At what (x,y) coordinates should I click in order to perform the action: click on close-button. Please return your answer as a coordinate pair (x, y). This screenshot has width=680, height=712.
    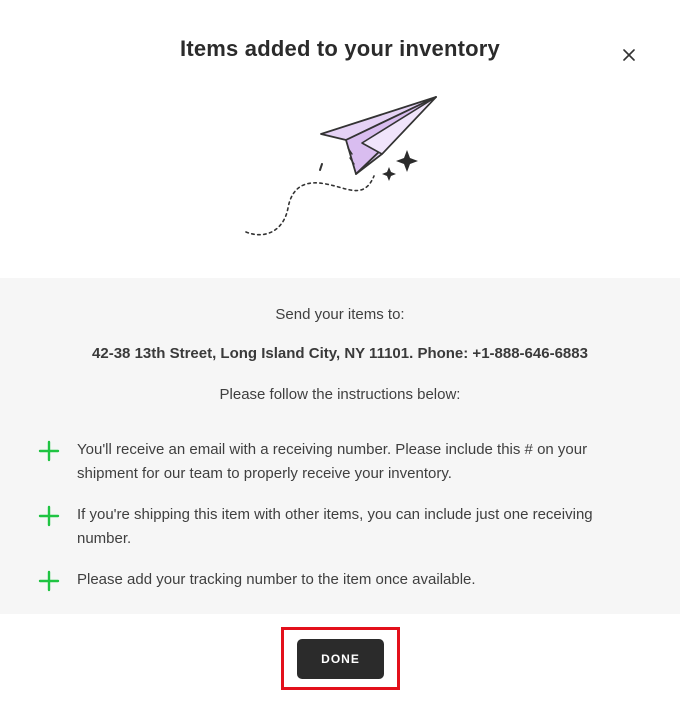
    Looking at the image, I should click on (629, 55).